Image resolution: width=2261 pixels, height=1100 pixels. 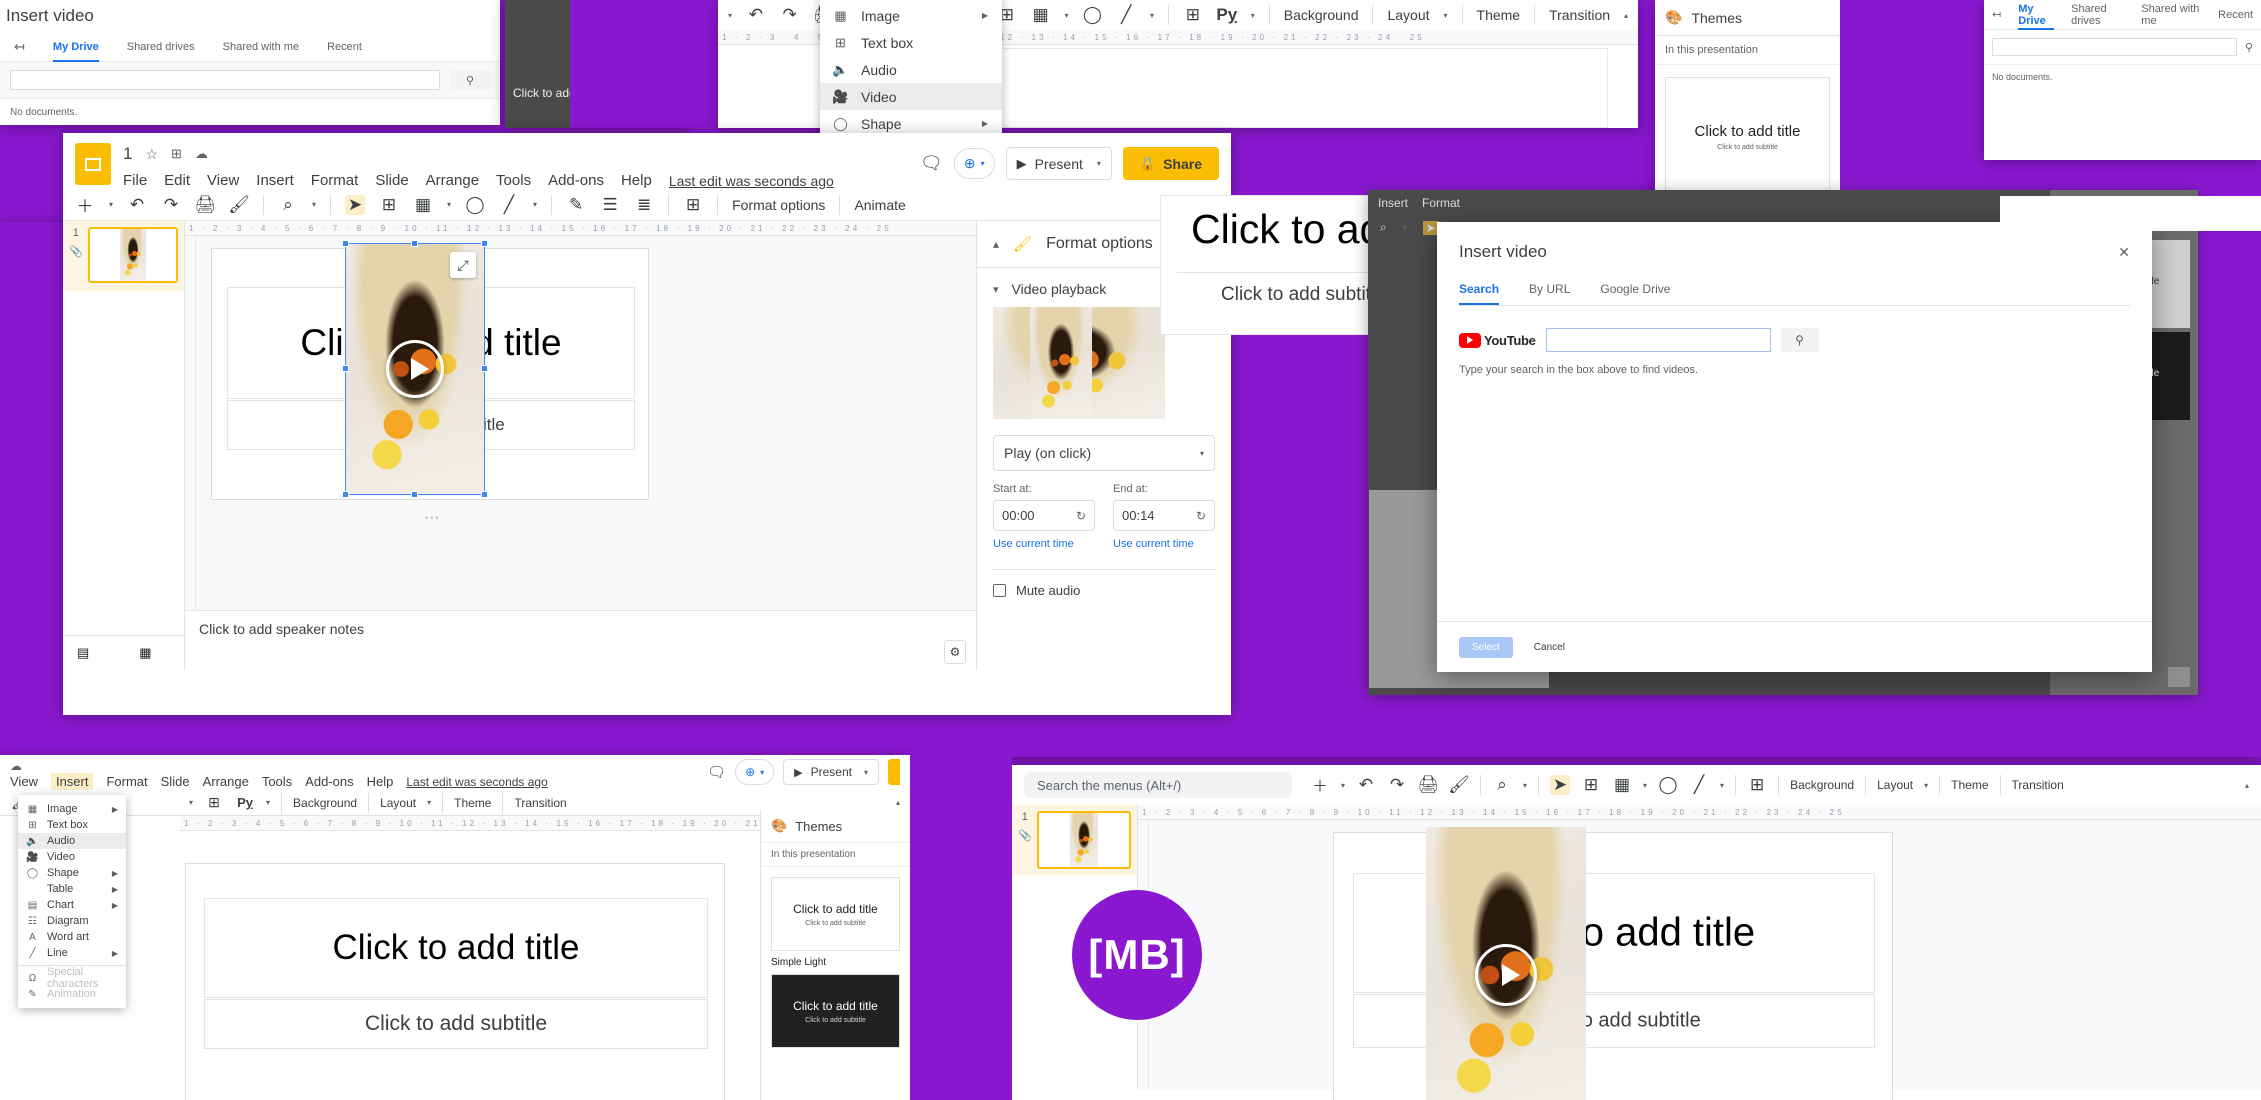 What do you see at coordinates (755, 772) in the screenshot?
I see `add-slide-button: ⊕ ▾` at bounding box center [755, 772].